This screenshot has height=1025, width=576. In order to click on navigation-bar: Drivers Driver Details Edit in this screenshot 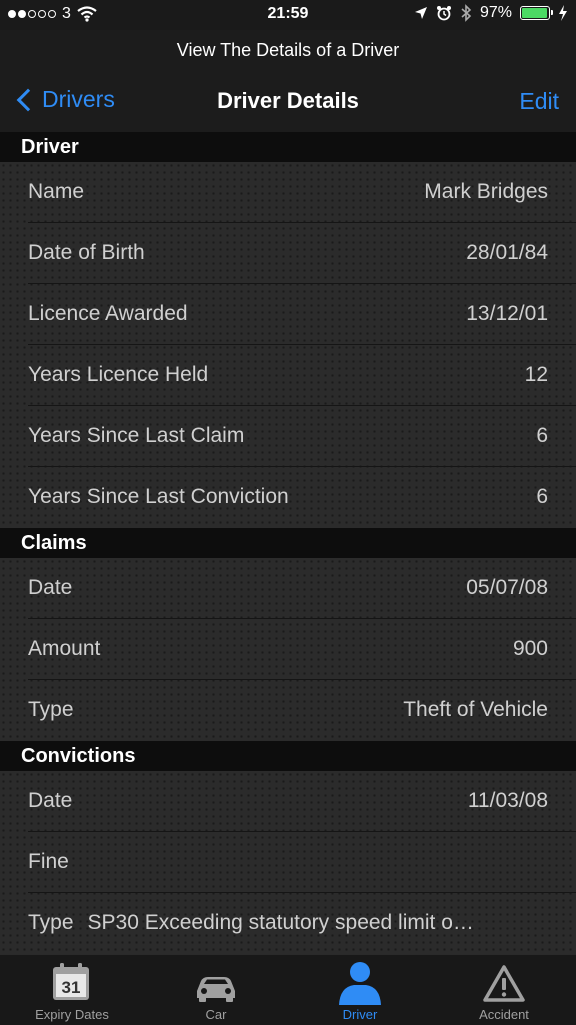, I will do `click(288, 103)`.